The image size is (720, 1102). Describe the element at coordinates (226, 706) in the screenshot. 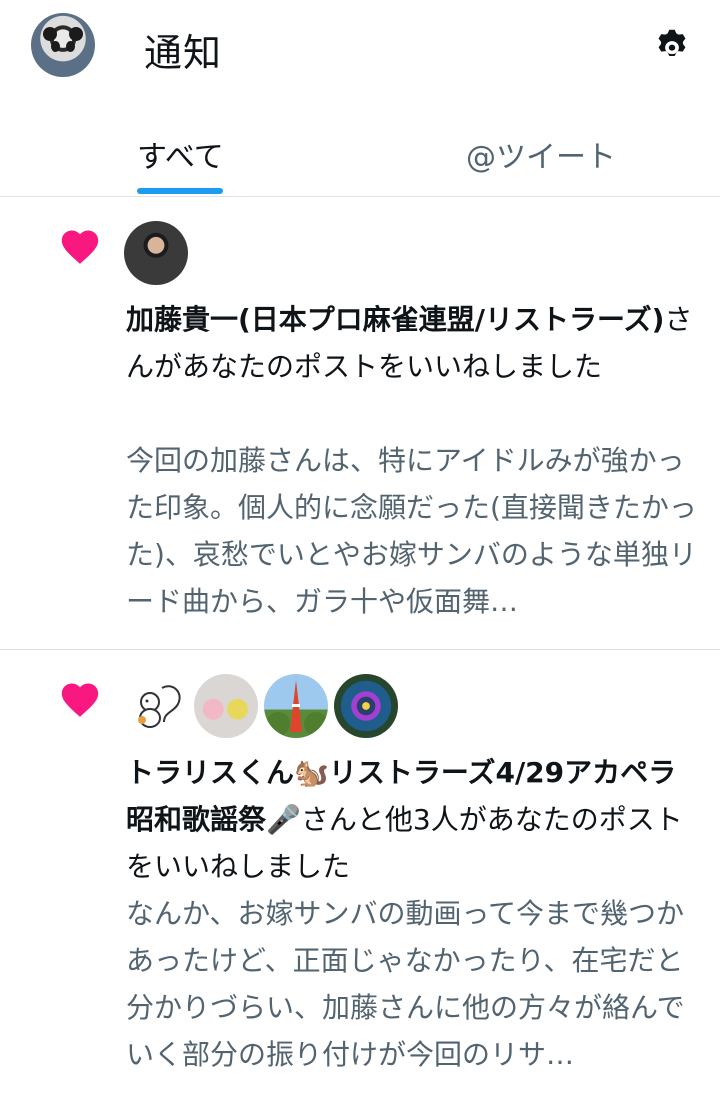

I see `puppet-avatar` at that location.